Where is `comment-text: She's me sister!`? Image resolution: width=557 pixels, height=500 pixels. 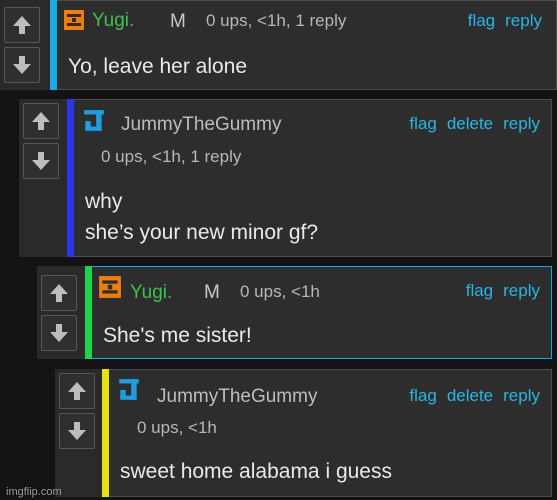
comment-text: She's me sister! is located at coordinates (177, 335).